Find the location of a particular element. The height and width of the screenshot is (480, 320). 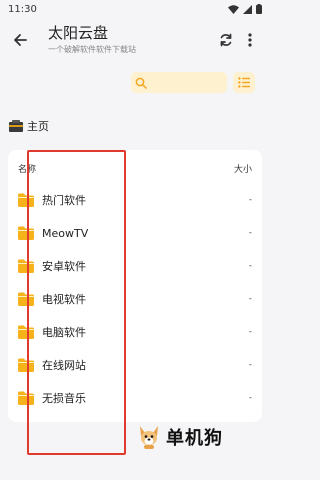

arrow-left-icon is located at coordinates (20, 40).